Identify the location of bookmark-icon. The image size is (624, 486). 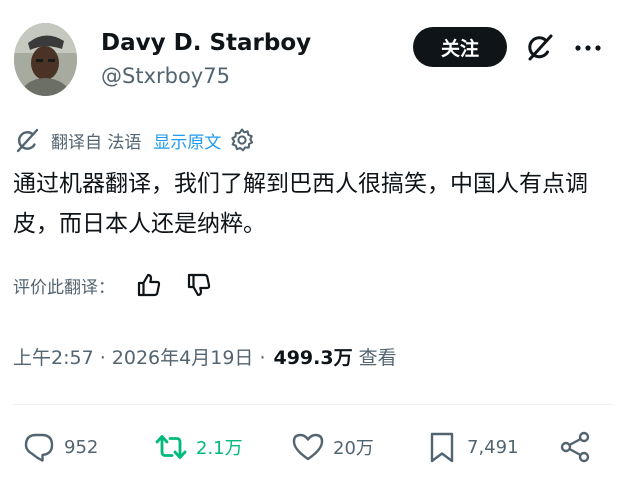
(442, 447).